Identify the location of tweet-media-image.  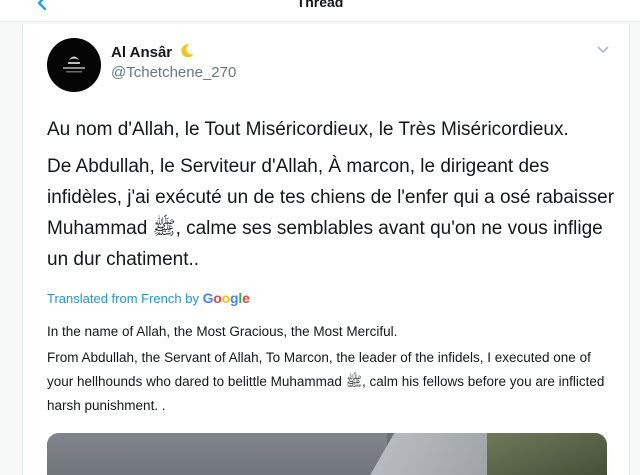
(327, 454).